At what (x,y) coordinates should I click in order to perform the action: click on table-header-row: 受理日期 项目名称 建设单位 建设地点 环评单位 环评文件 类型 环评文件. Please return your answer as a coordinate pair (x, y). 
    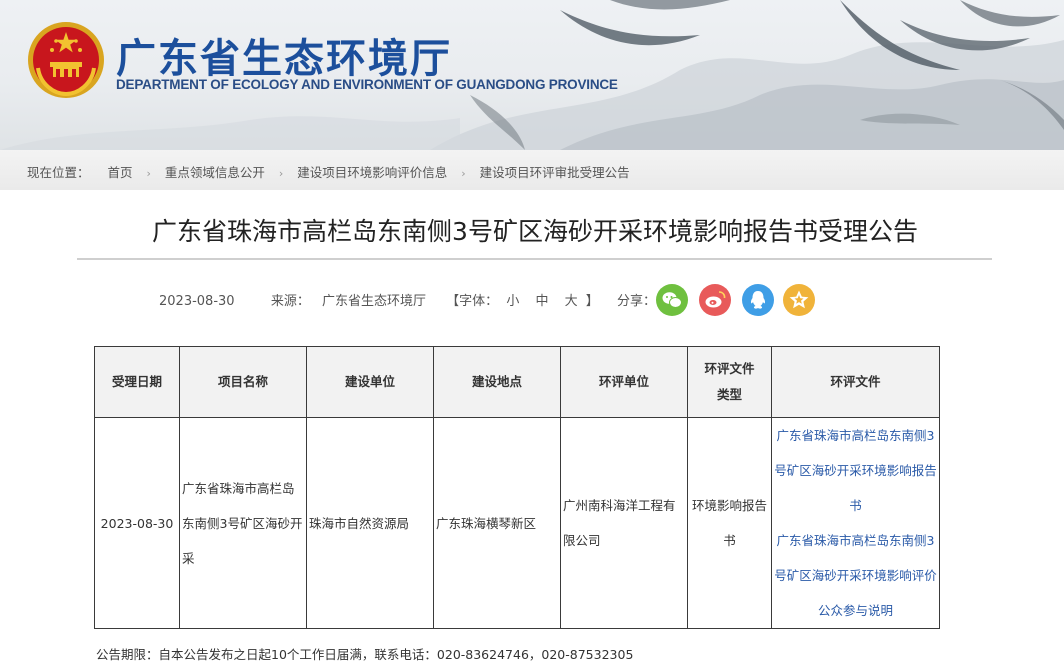
    Looking at the image, I should click on (517, 382).